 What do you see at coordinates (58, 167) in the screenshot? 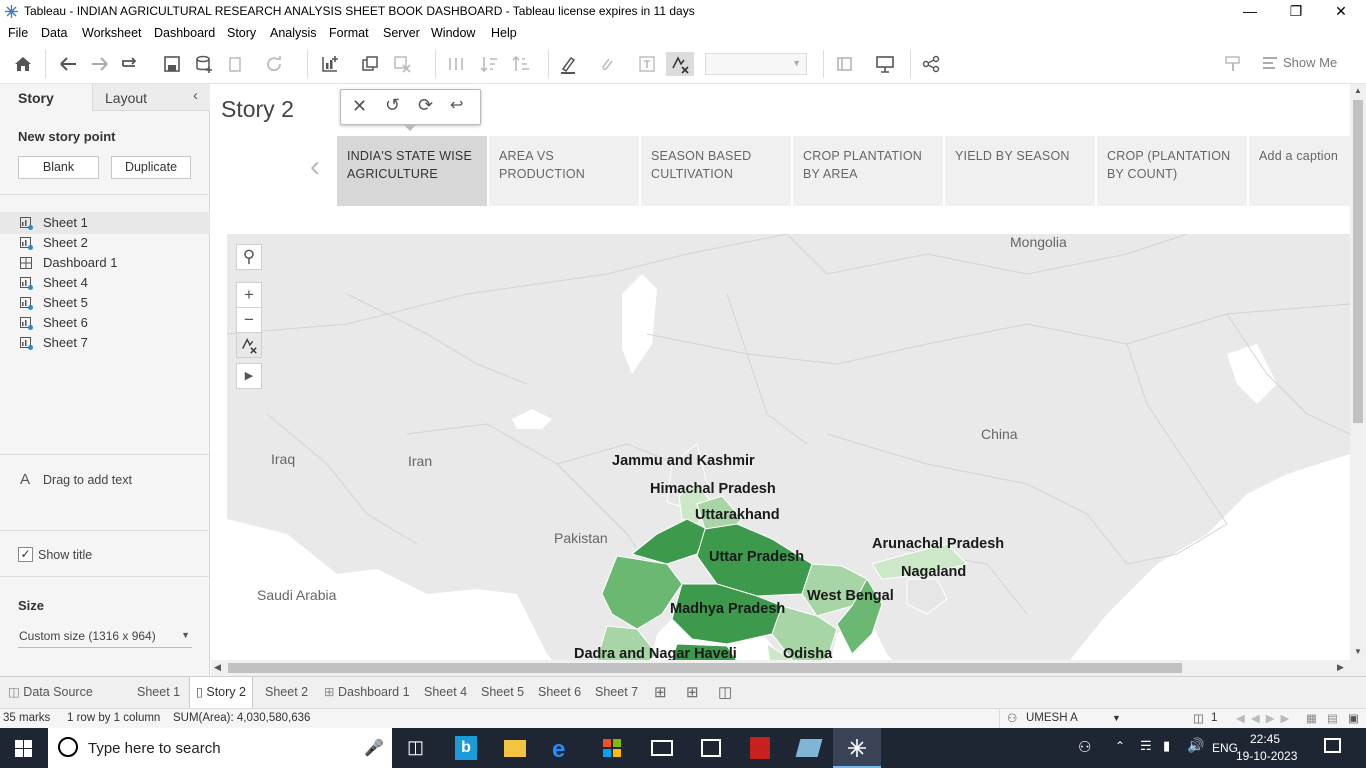
I see `blank-button: Blank` at bounding box center [58, 167].